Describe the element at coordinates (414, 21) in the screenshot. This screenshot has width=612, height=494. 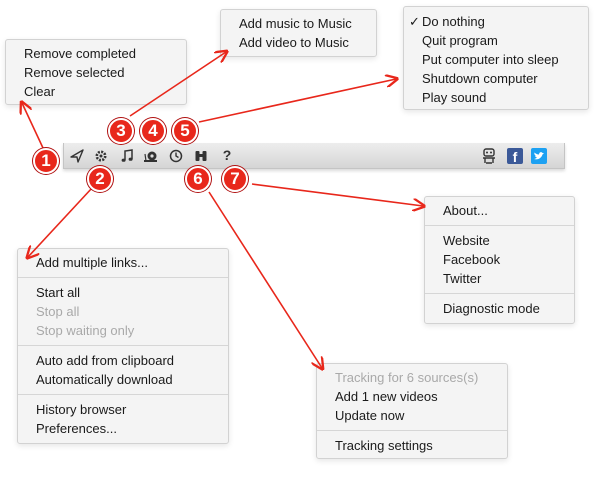
I see `checkmark-icon: ✓` at that location.